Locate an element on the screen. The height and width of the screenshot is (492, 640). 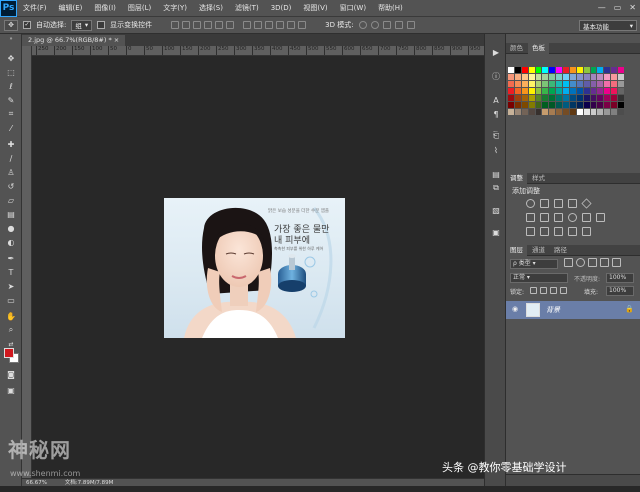
scale-3d-icon is located at coordinates (410, 25).